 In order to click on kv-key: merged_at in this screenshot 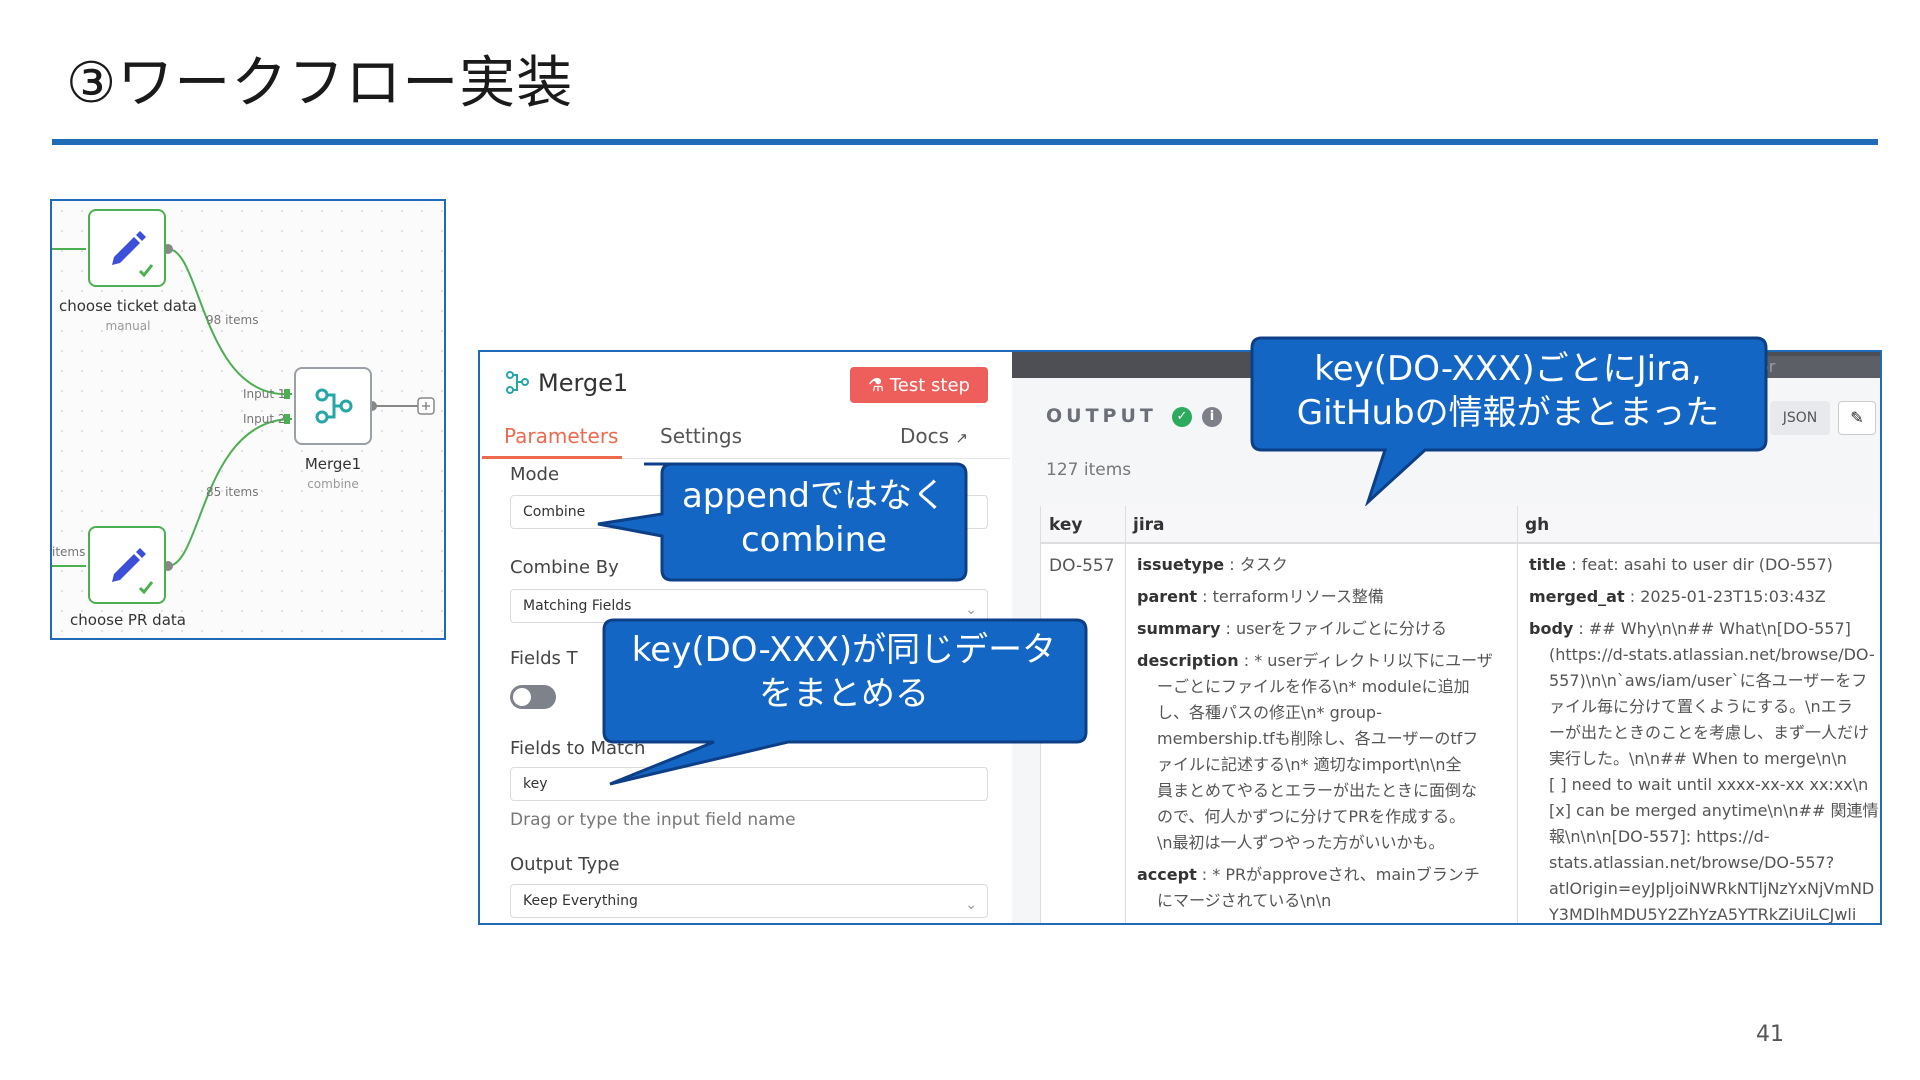, I will do `click(1577, 596)`.